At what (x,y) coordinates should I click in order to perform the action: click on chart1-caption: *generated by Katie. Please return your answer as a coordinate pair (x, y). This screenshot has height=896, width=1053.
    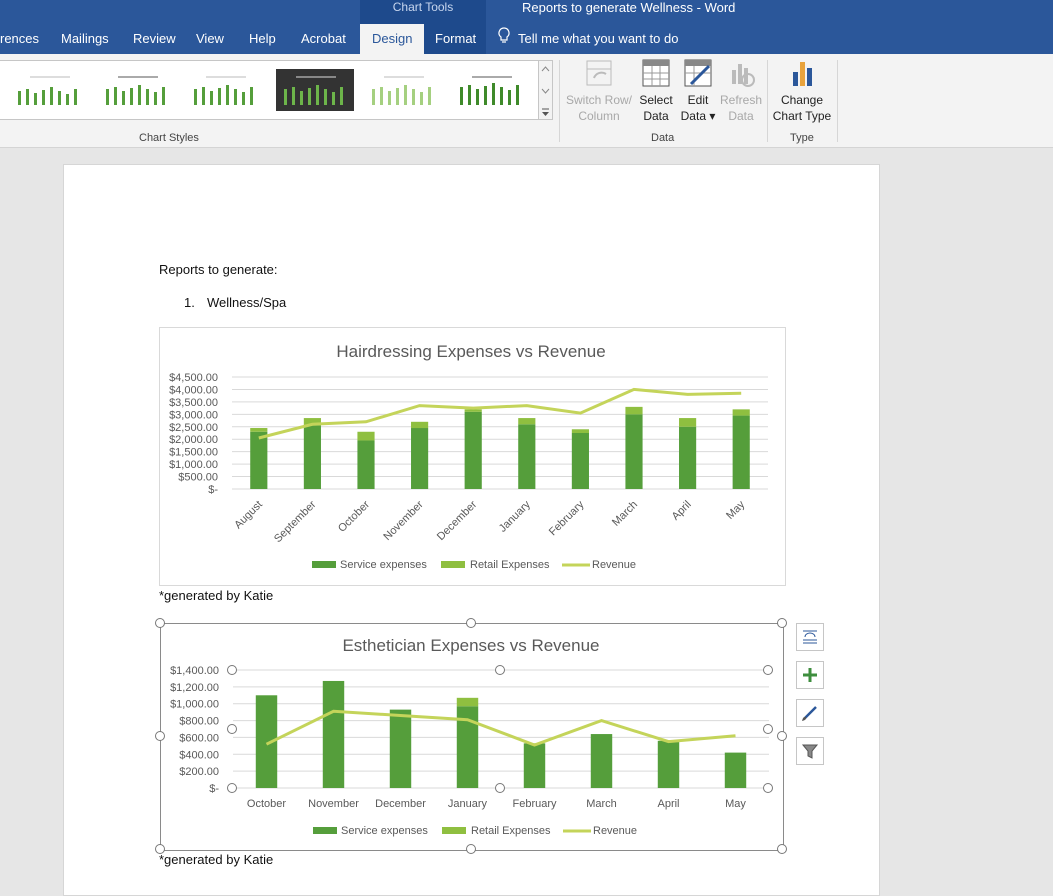
    Looking at the image, I should click on (216, 595).